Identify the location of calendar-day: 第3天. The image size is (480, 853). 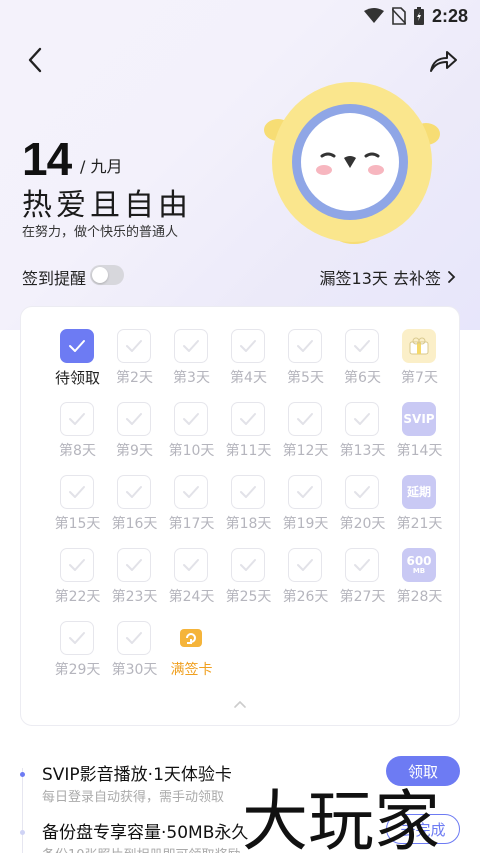
(191, 364).